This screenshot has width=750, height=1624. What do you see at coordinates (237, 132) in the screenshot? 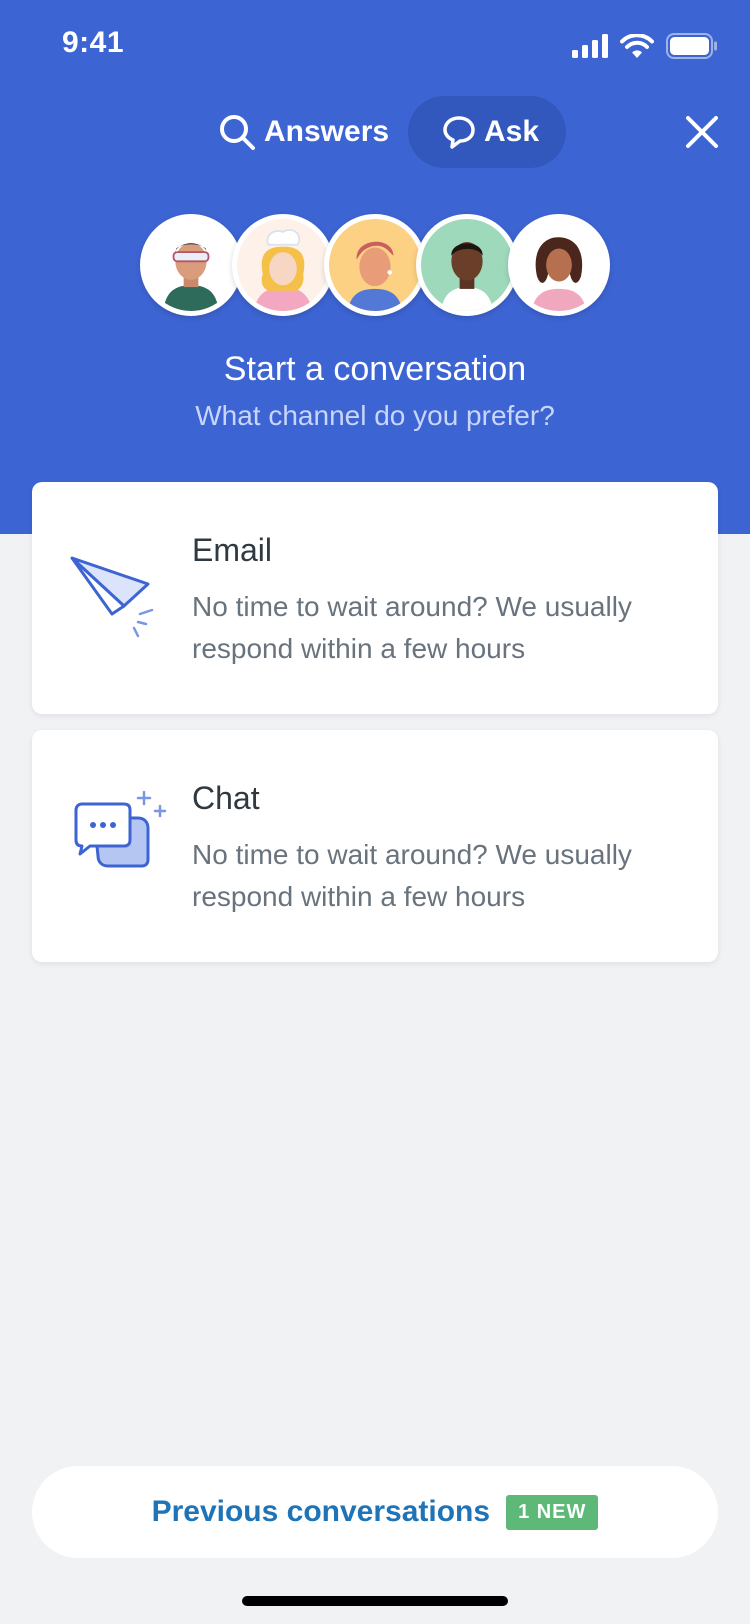
I see `search-icon` at bounding box center [237, 132].